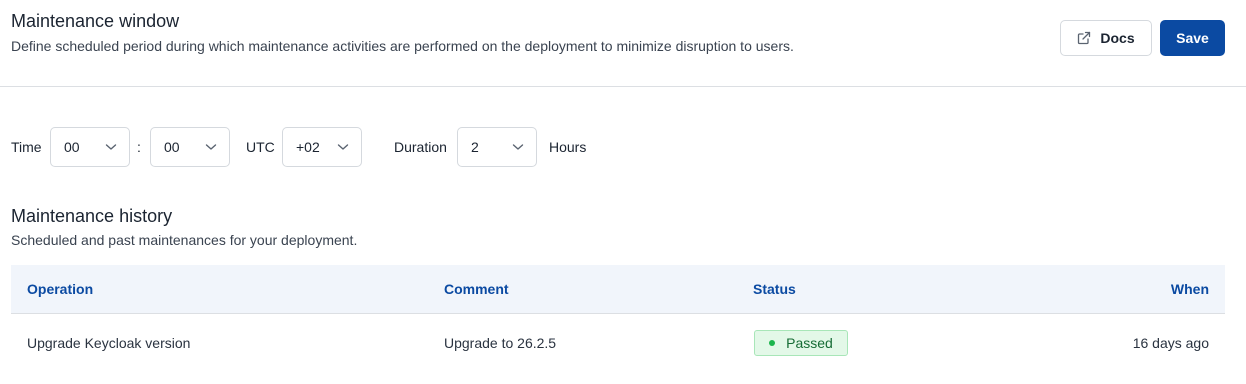  Describe the element at coordinates (260, 147) in the screenshot. I see `utc-label: UTC` at that location.